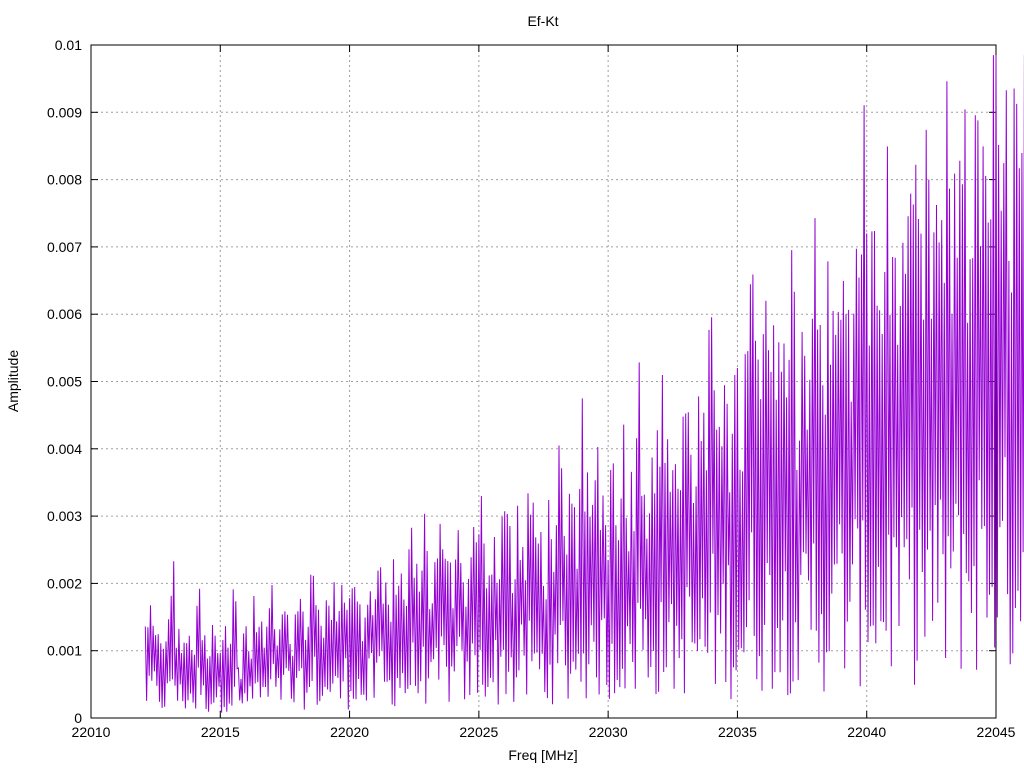 The width and height of the screenshot is (1024, 768). I want to click on y-tick-label: 0.007, so click(64, 247).